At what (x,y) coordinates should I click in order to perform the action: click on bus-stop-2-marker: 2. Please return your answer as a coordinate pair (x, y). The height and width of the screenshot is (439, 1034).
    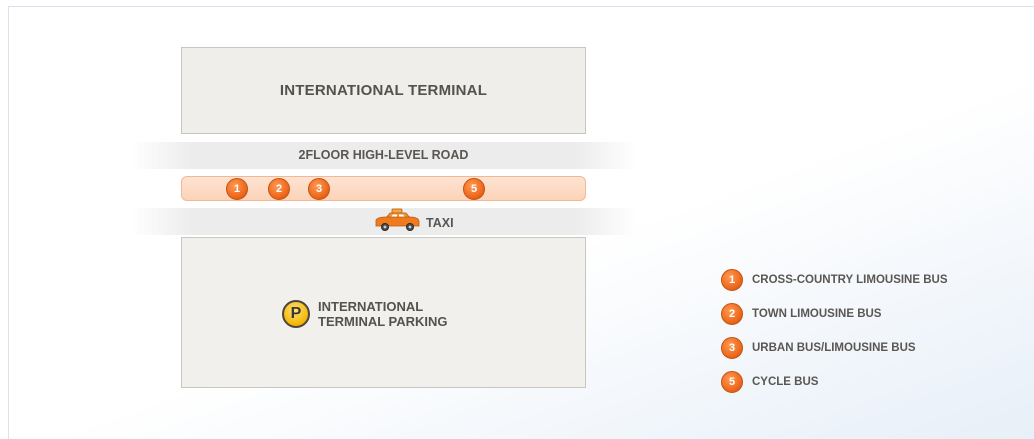
    Looking at the image, I should click on (279, 189).